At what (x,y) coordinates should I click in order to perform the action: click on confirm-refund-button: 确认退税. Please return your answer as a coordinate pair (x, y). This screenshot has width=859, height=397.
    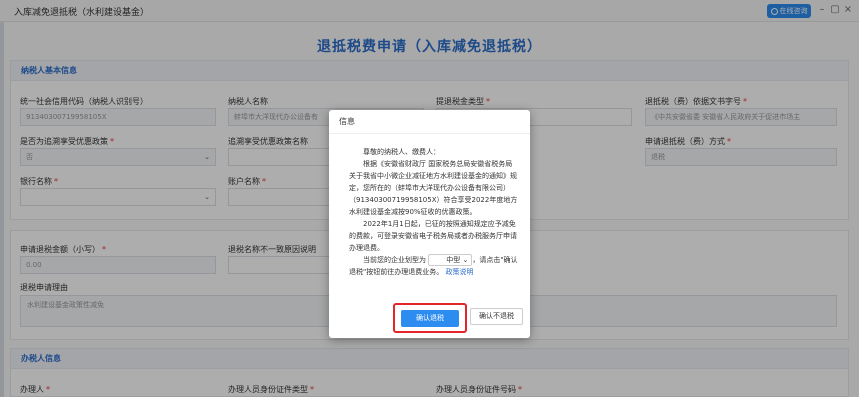
    Looking at the image, I should click on (430, 318).